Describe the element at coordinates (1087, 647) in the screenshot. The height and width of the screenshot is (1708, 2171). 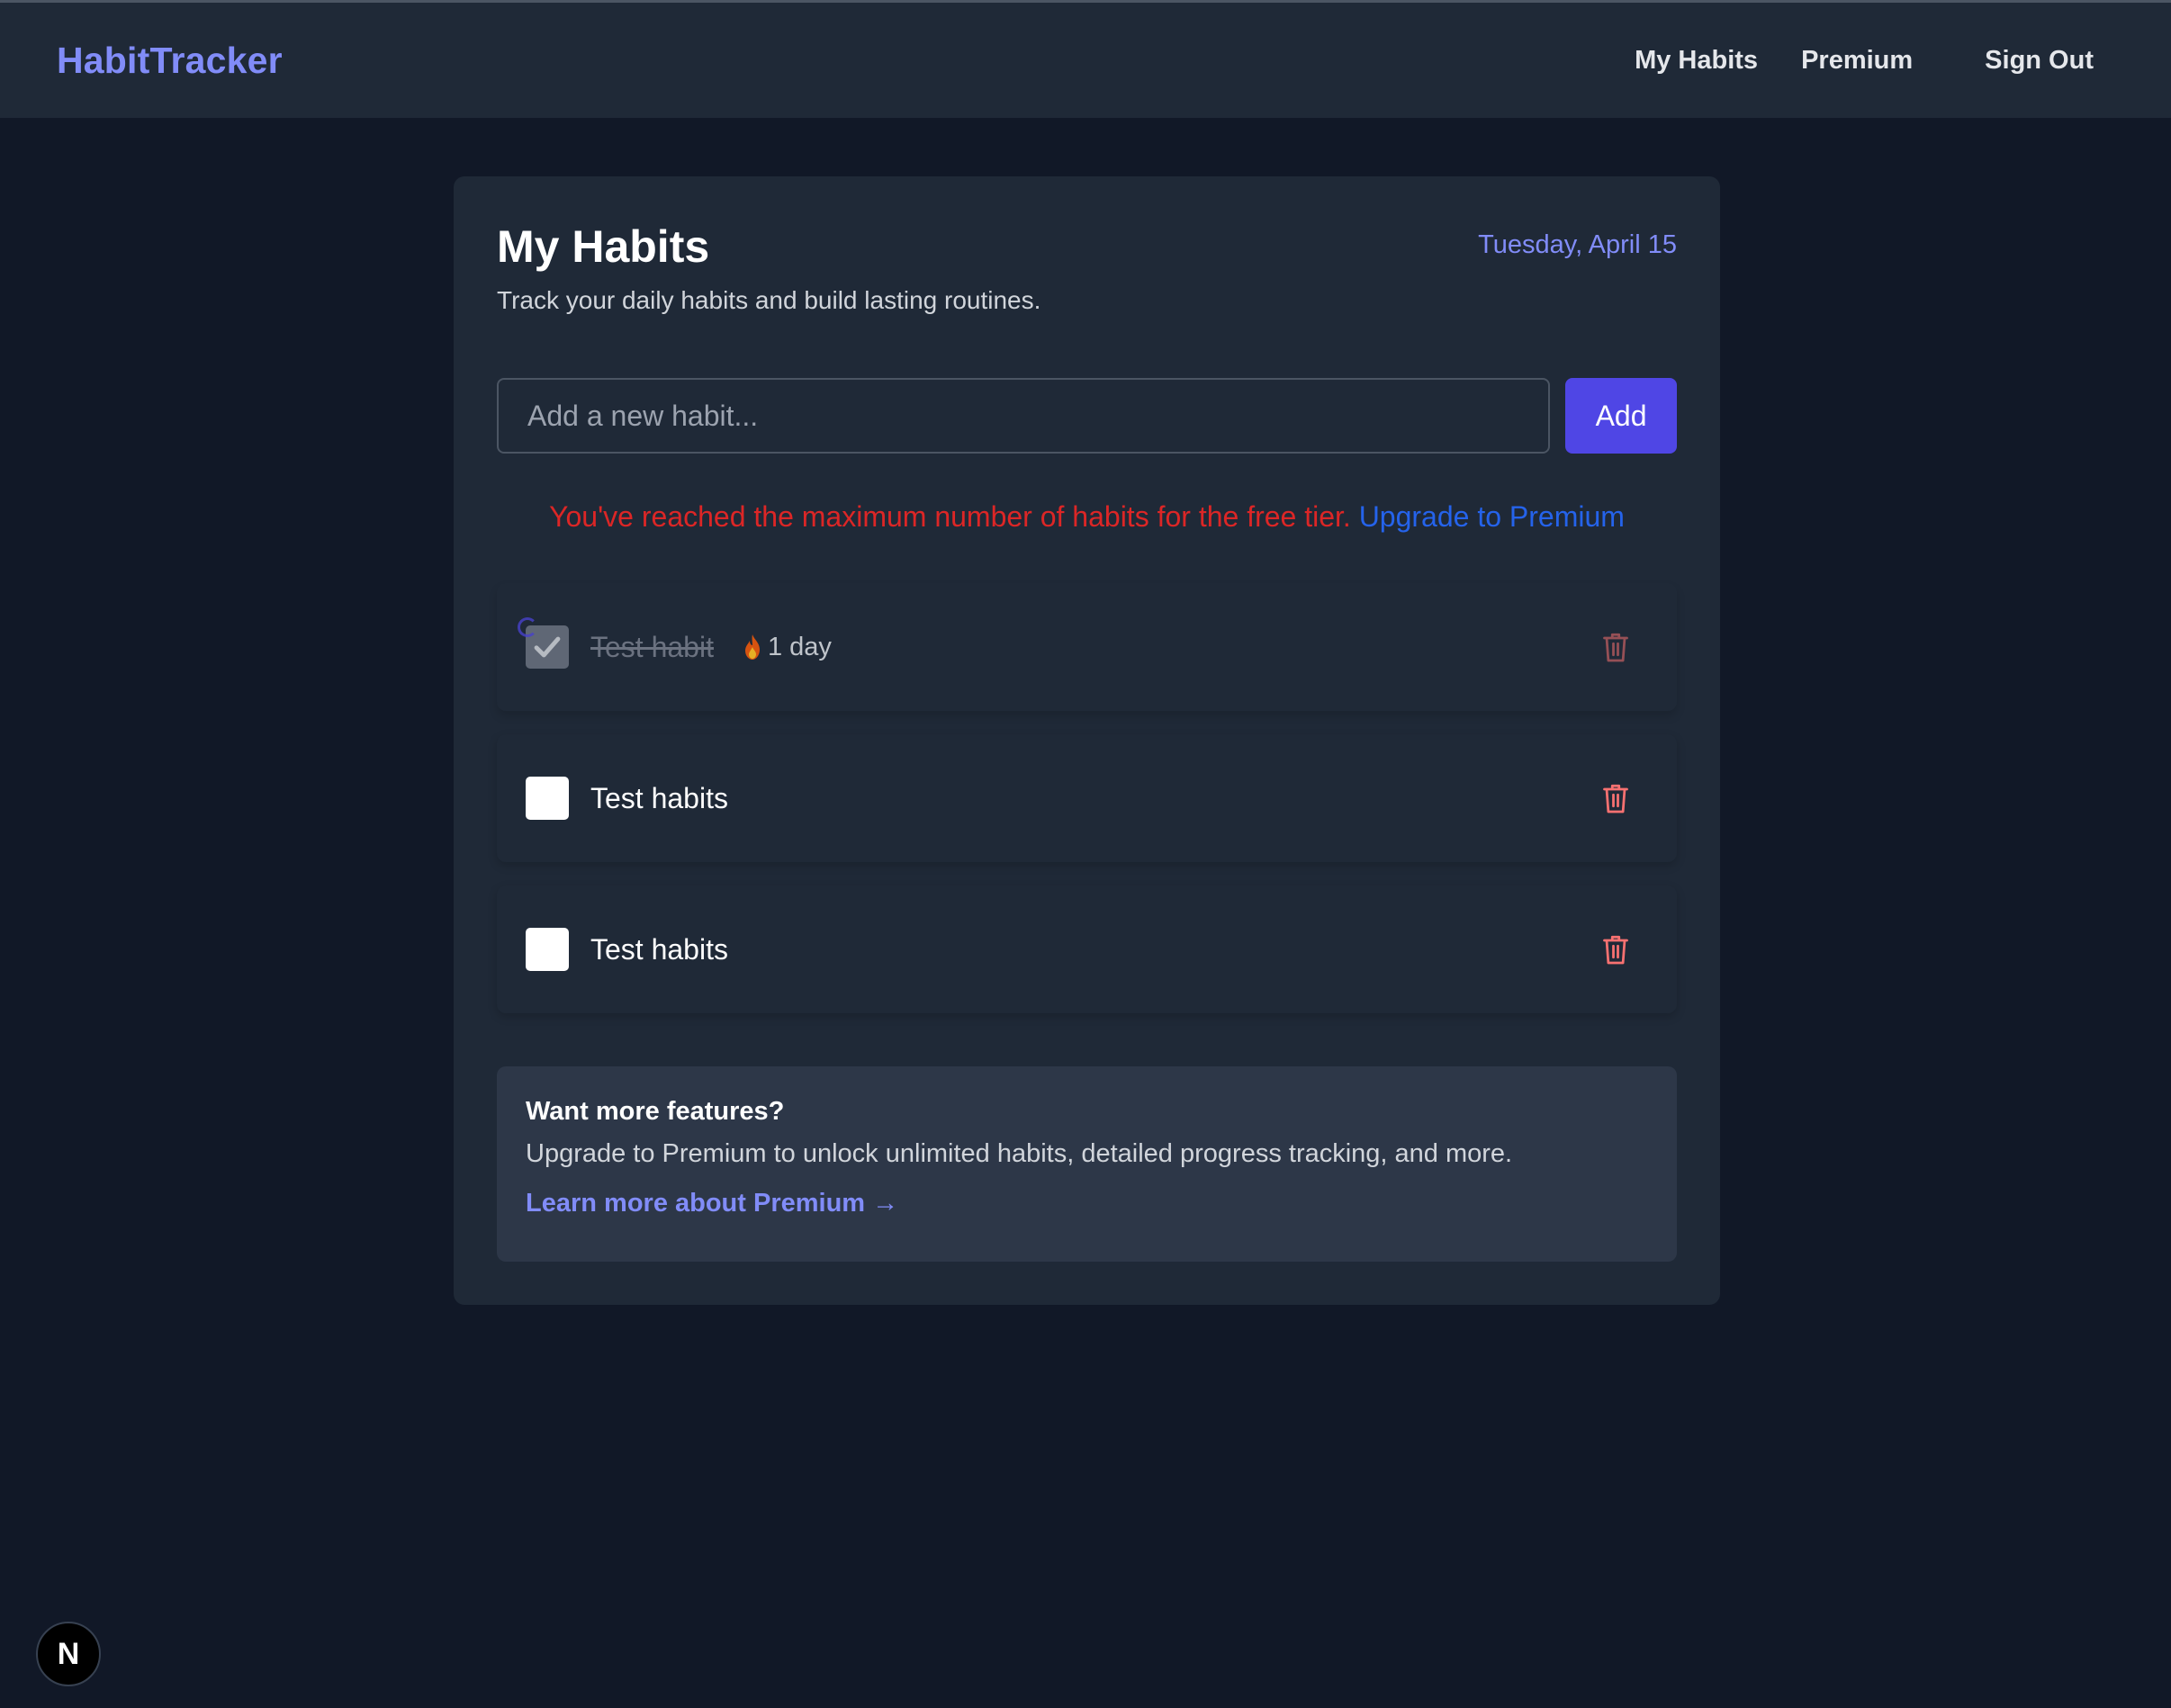
I see `habit-row: Test habit 1 day` at that location.